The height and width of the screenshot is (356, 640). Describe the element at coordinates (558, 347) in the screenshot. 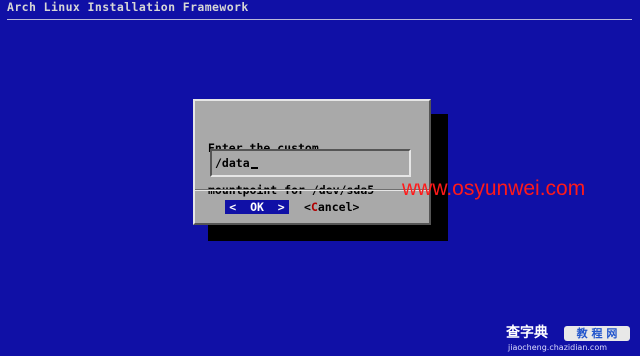

I see `logo-domain: jiaocheng.chazidian.com` at that location.